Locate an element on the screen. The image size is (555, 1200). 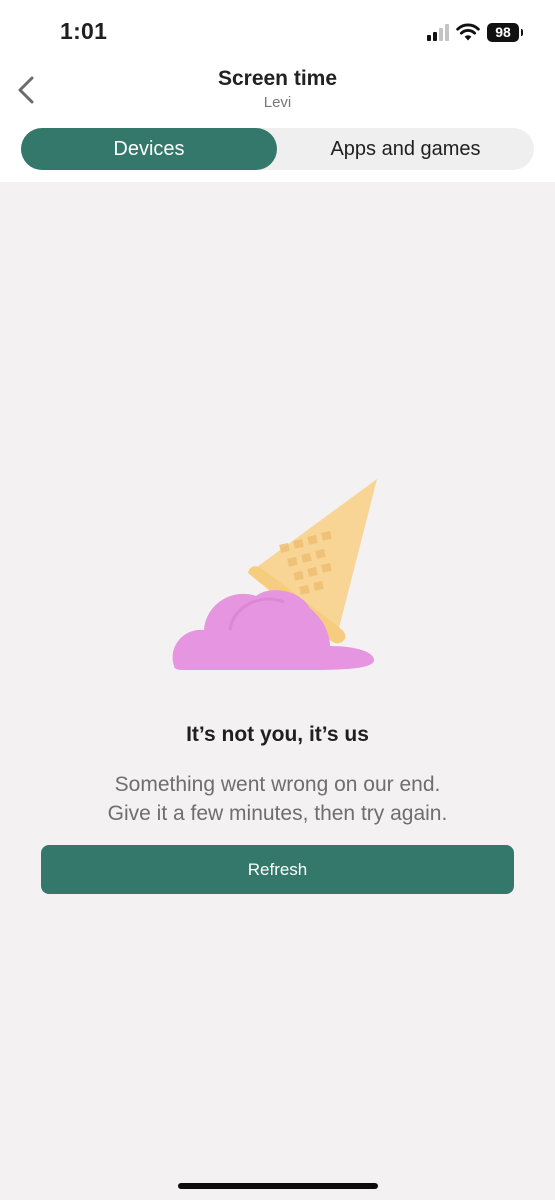
refresh-button: Refresh is located at coordinates (277, 869).